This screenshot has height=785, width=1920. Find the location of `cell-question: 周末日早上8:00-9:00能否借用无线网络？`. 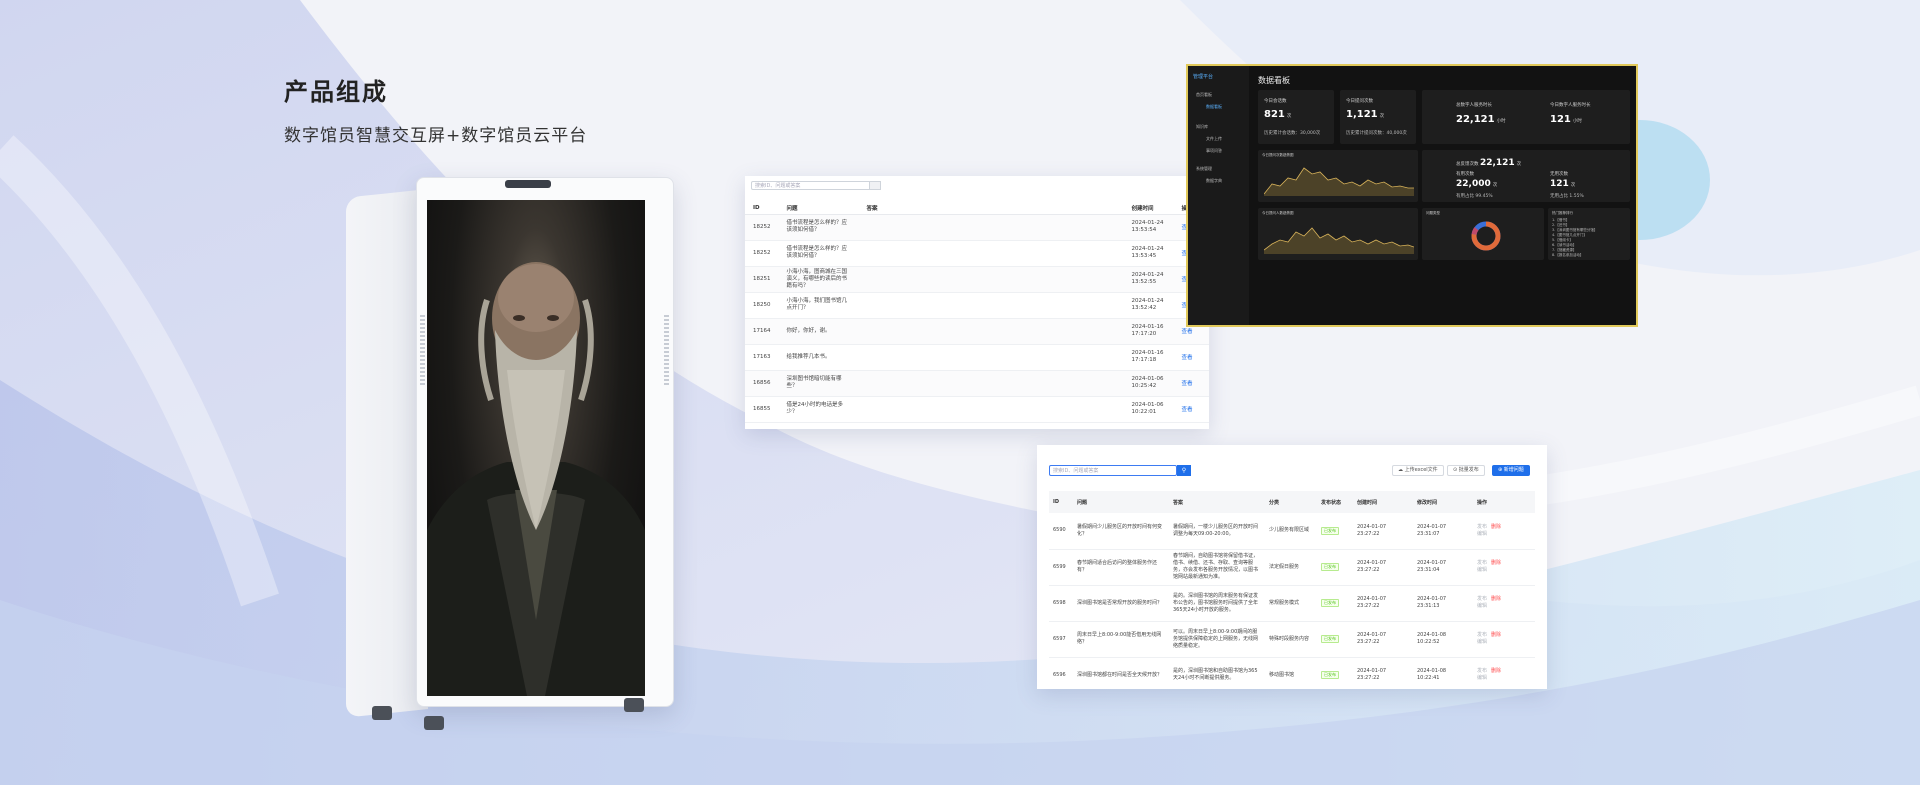

cell-question: 周末日早上8:00-9:00能否借用无线网络？ is located at coordinates (1121, 639).